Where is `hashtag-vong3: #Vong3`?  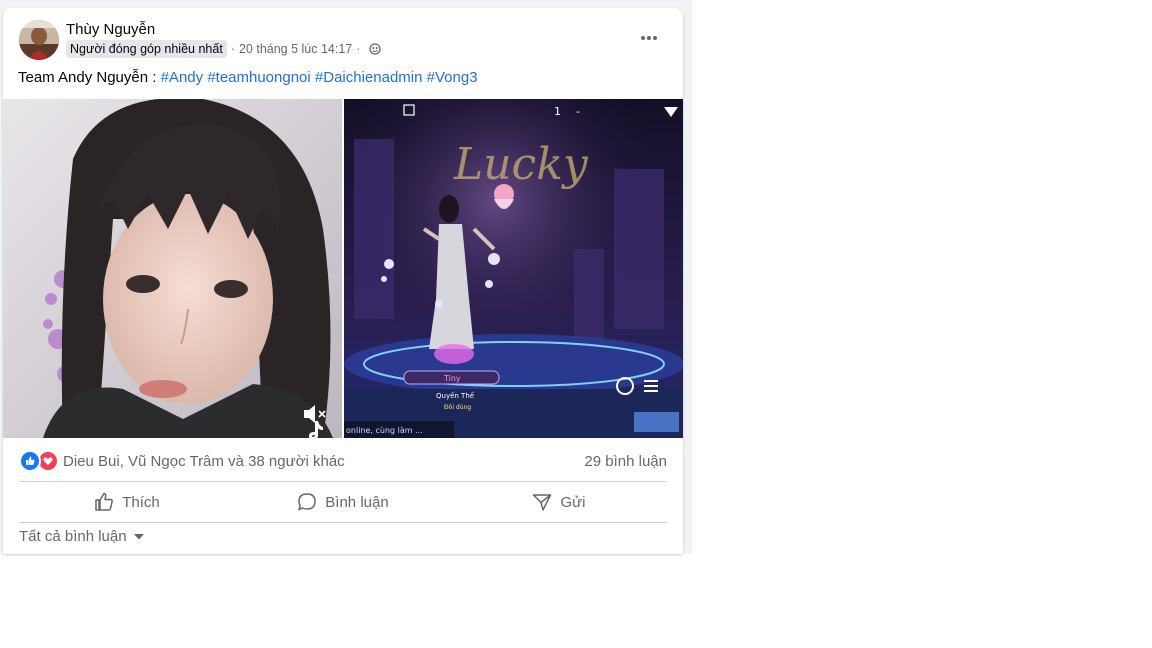 hashtag-vong3: #Vong3 is located at coordinates (452, 77).